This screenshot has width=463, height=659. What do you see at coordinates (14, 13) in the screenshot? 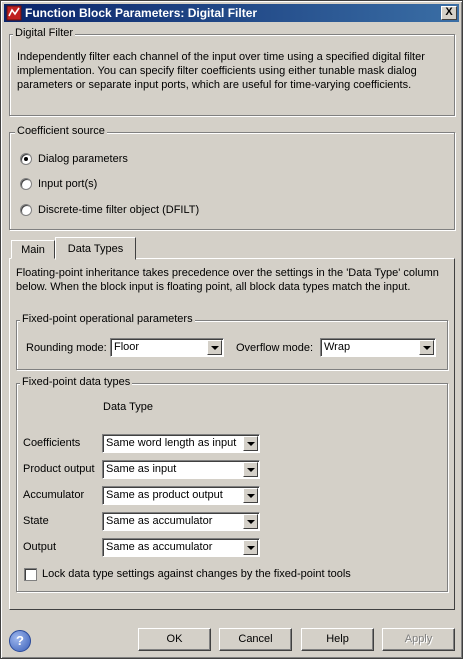
I see `simulink-app-icon` at bounding box center [14, 13].